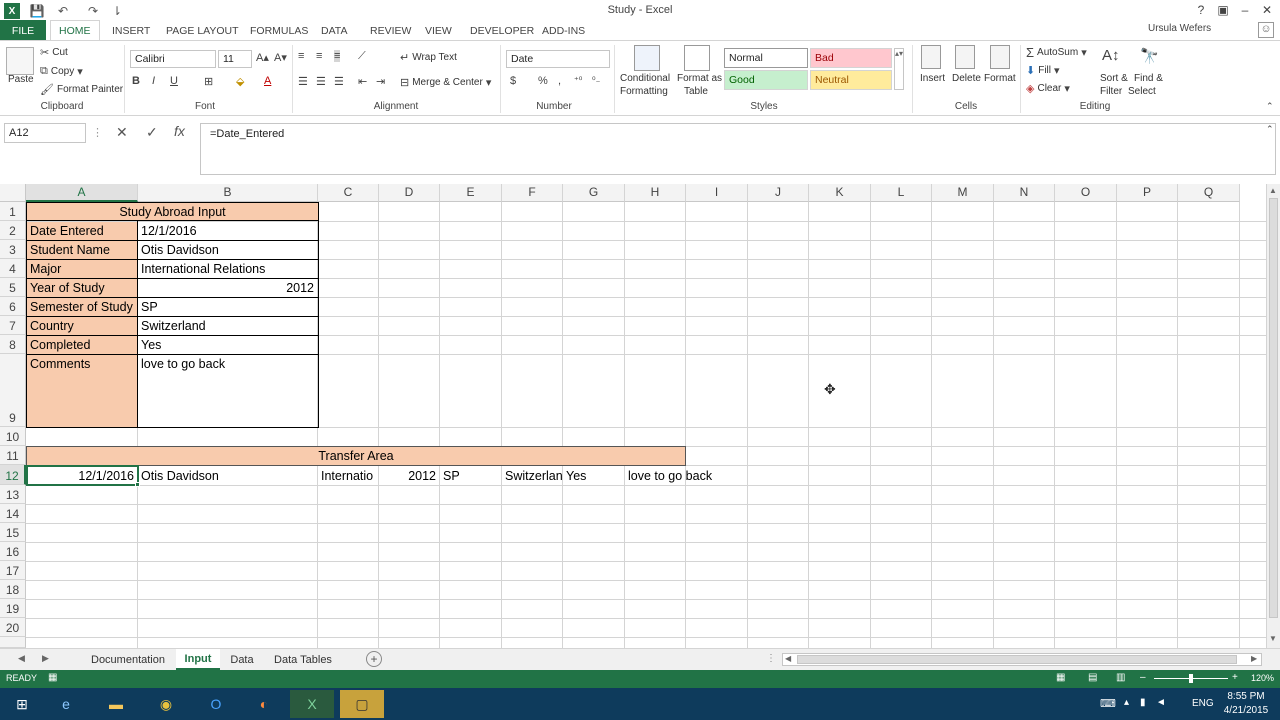 Image resolution: width=1280 pixels, height=720 pixels. Describe the element at coordinates (82, 269) in the screenshot. I see `label-major: Major` at that location.